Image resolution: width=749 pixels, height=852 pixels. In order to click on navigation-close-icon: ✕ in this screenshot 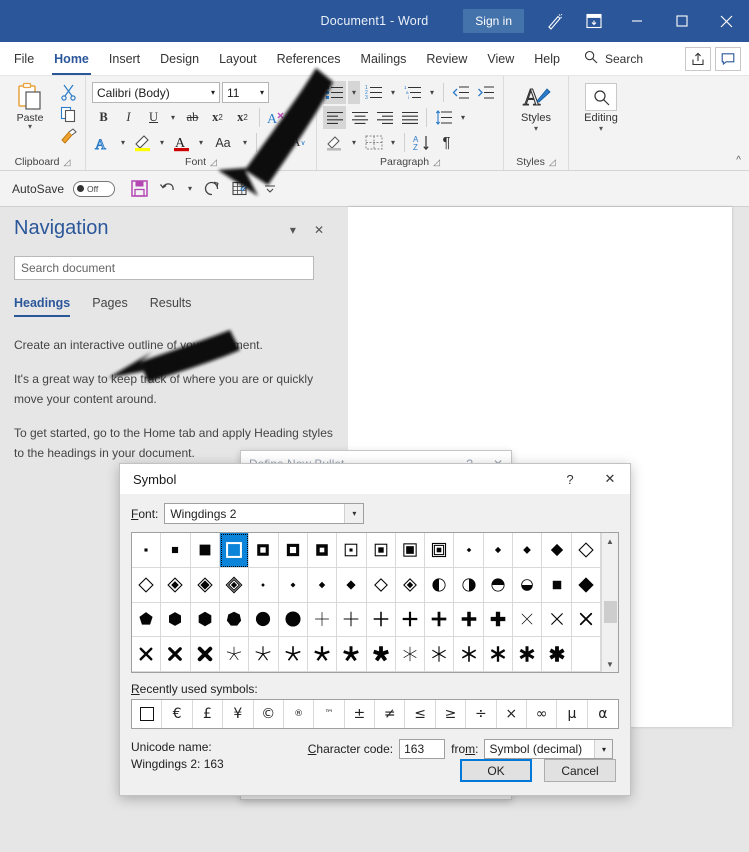, I will do `click(319, 230)`.